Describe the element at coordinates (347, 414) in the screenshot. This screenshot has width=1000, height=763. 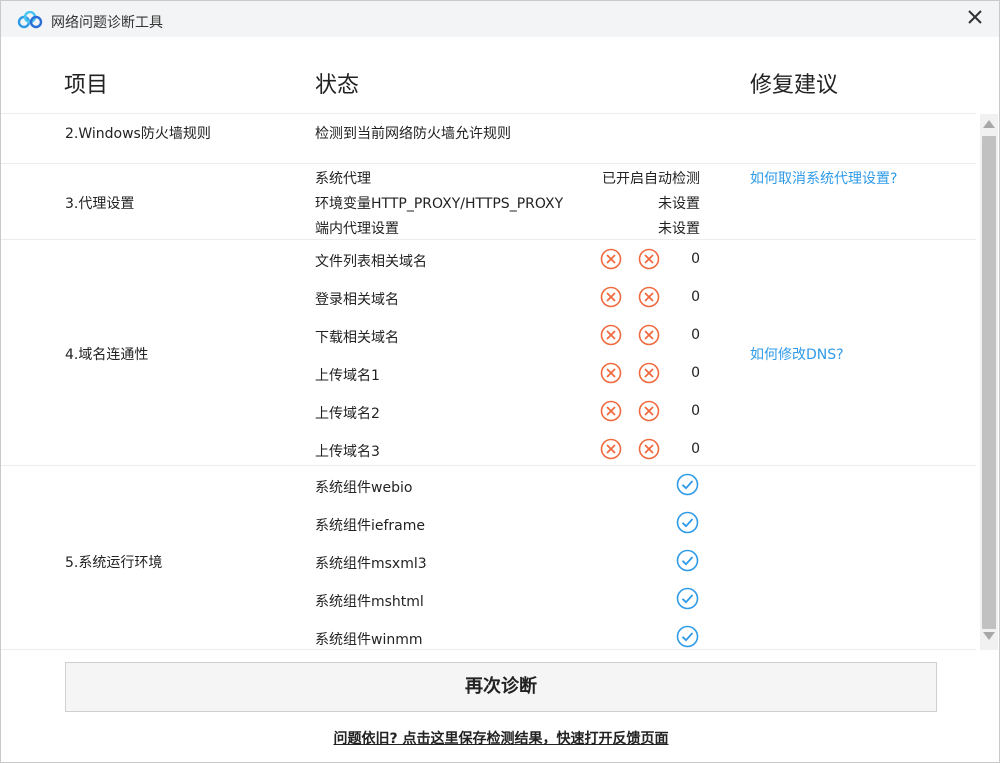
I see `domain-item-label: 上传域名2` at that location.